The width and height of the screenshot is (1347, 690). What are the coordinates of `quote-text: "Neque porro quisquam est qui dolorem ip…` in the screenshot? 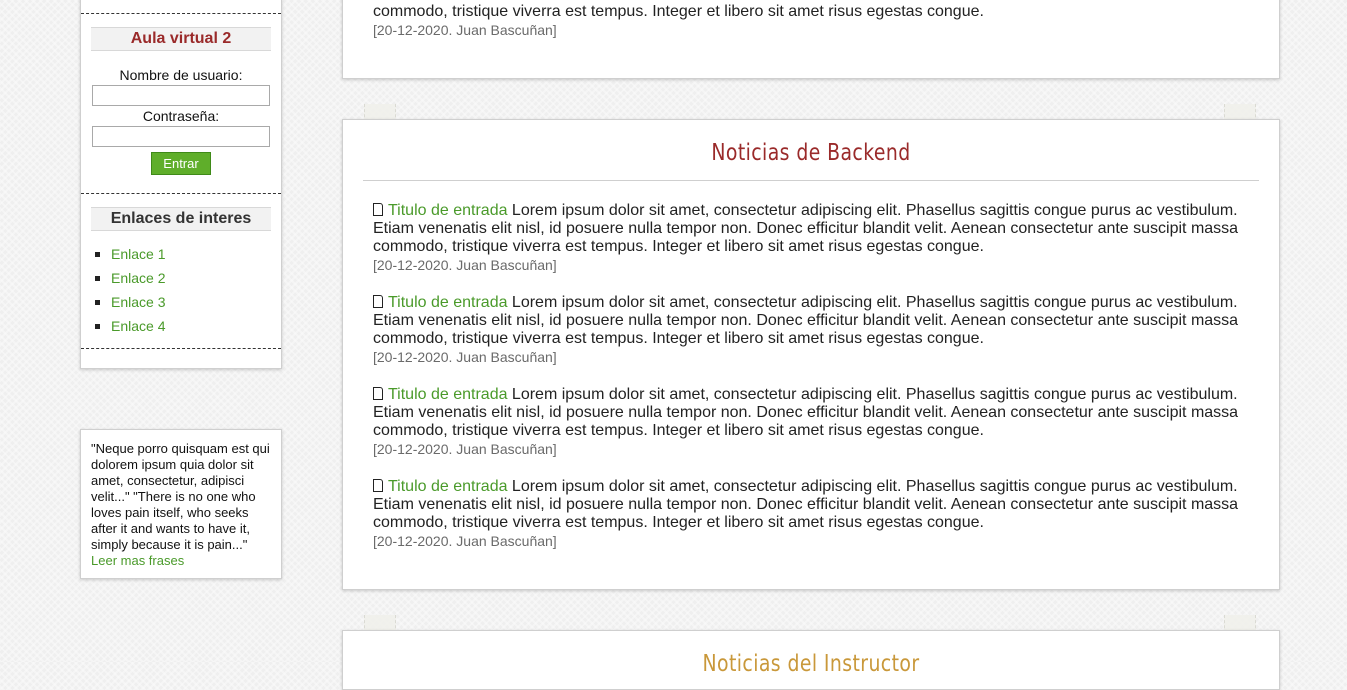 It's located at (180, 496).